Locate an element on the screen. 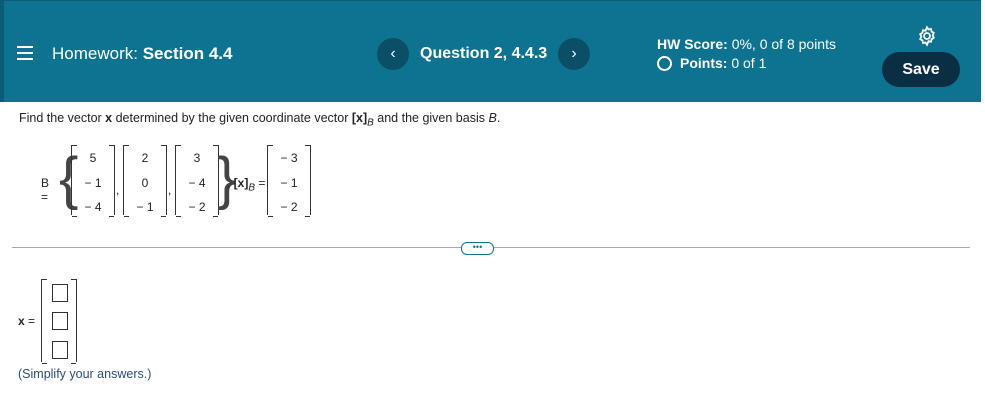 The height and width of the screenshot is (409, 985). coord-label-text: [x] is located at coordinates (241, 183).